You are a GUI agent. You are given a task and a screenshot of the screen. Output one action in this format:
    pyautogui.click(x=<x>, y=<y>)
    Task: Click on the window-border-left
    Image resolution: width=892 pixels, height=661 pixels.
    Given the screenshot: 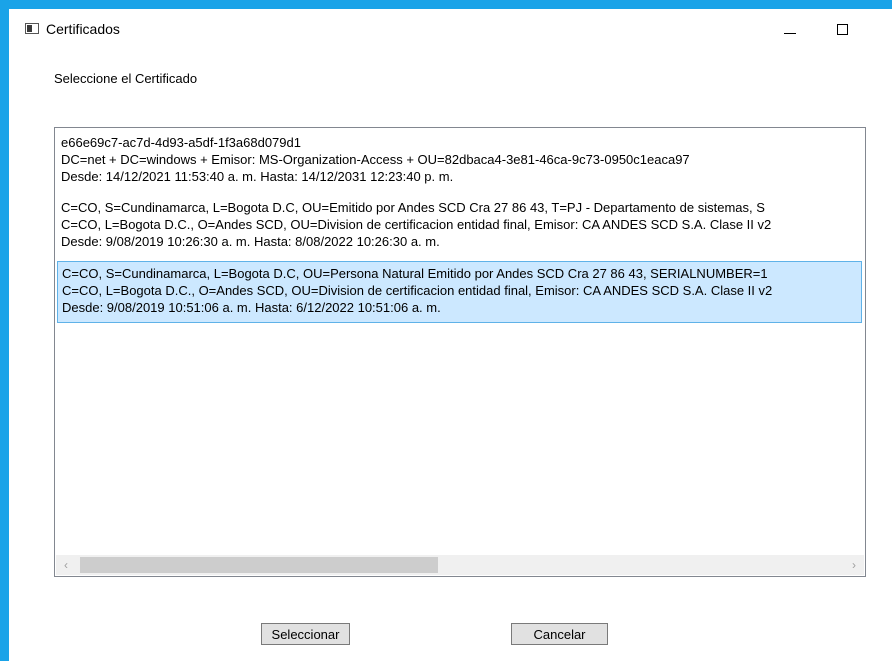 What is the action you would take?
    pyautogui.click(x=4, y=330)
    